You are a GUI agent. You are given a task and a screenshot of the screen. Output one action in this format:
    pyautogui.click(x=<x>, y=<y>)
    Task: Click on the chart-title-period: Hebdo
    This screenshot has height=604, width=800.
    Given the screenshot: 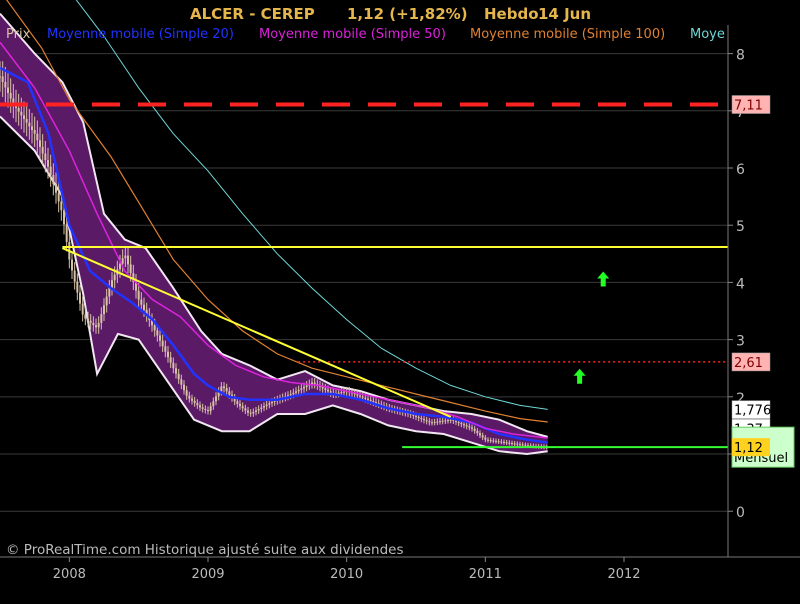 What is the action you would take?
    pyautogui.click(x=511, y=14)
    